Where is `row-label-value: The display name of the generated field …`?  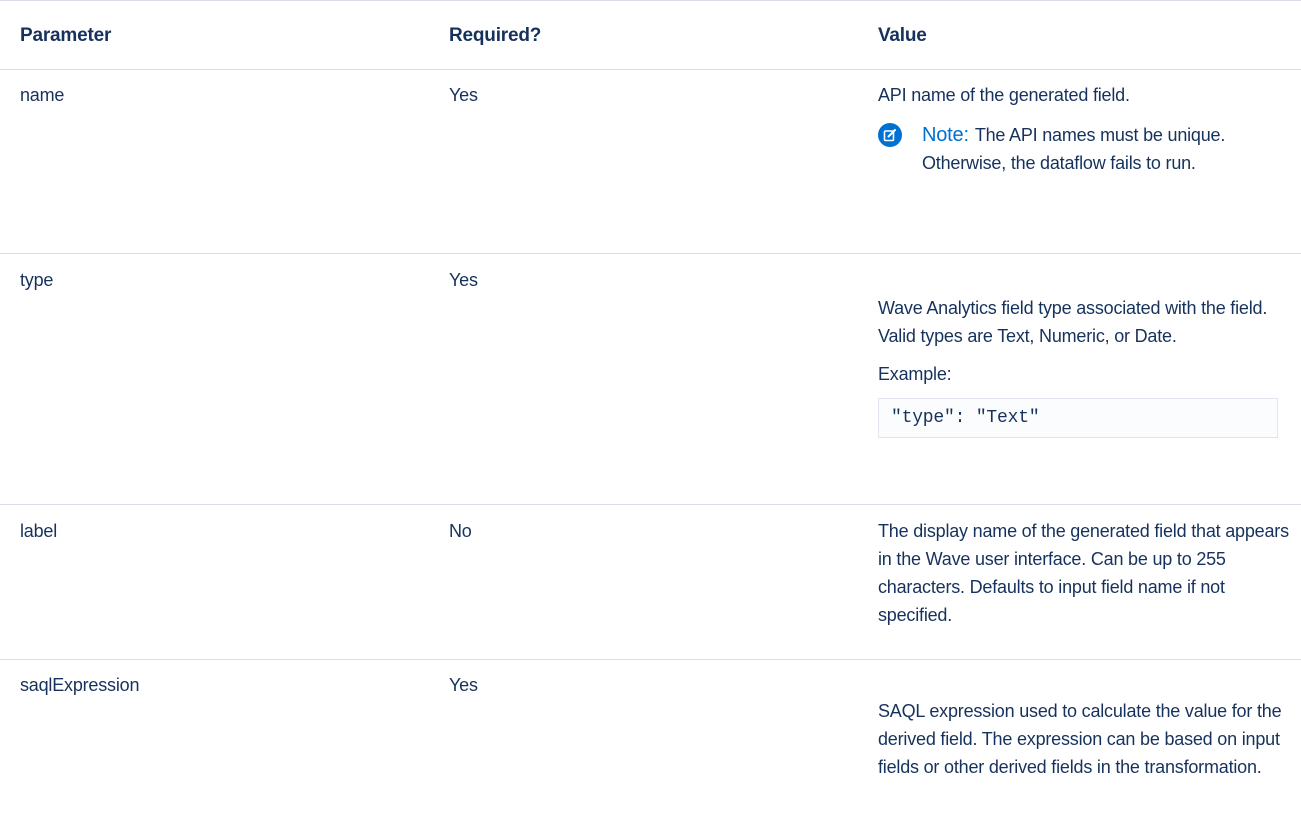 row-label-value: The display name of the generated field … is located at coordinates (1083, 573).